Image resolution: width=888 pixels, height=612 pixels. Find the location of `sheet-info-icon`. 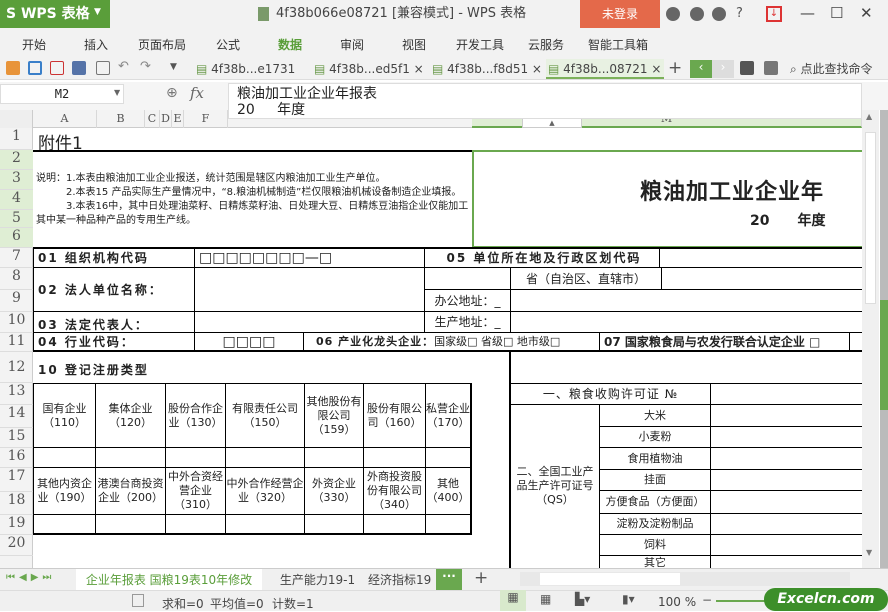

sheet-info-icon is located at coordinates (138, 600).